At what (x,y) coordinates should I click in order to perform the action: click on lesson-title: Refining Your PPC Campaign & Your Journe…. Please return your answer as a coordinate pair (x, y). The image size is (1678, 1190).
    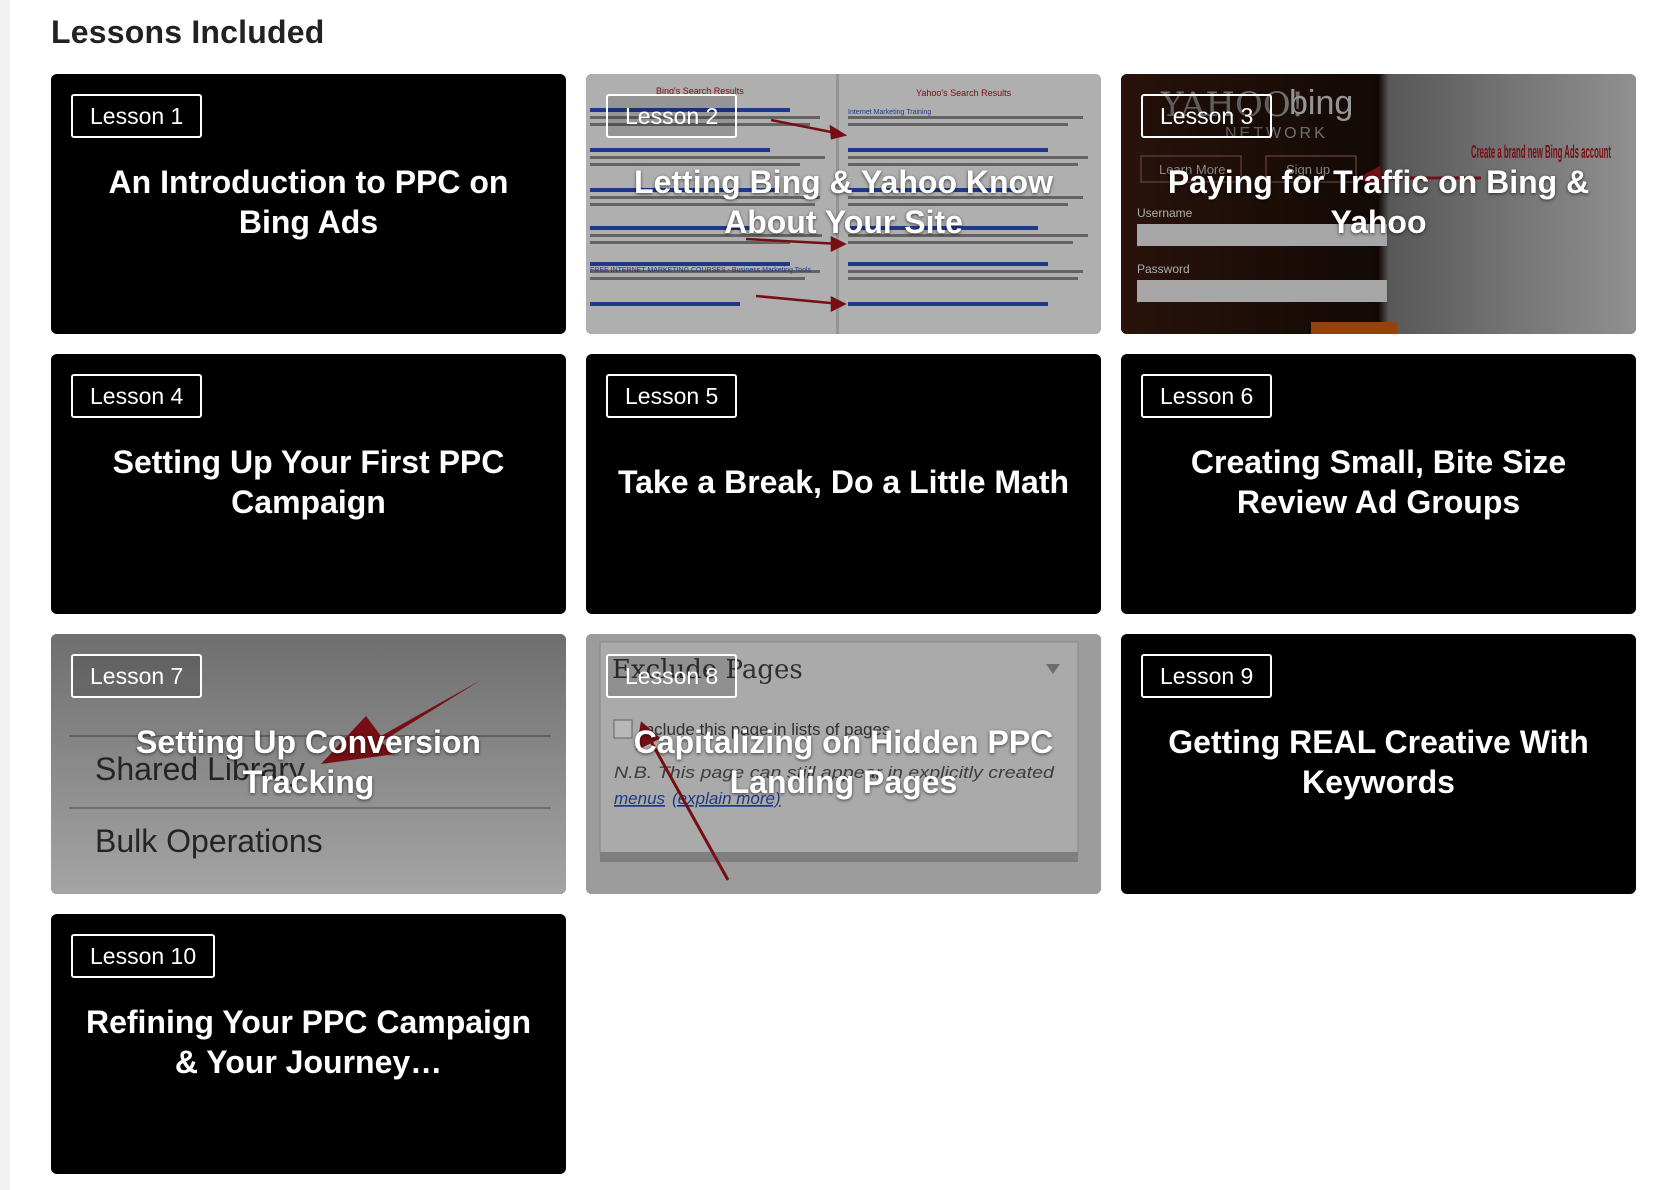
    Looking at the image, I should click on (308, 1042).